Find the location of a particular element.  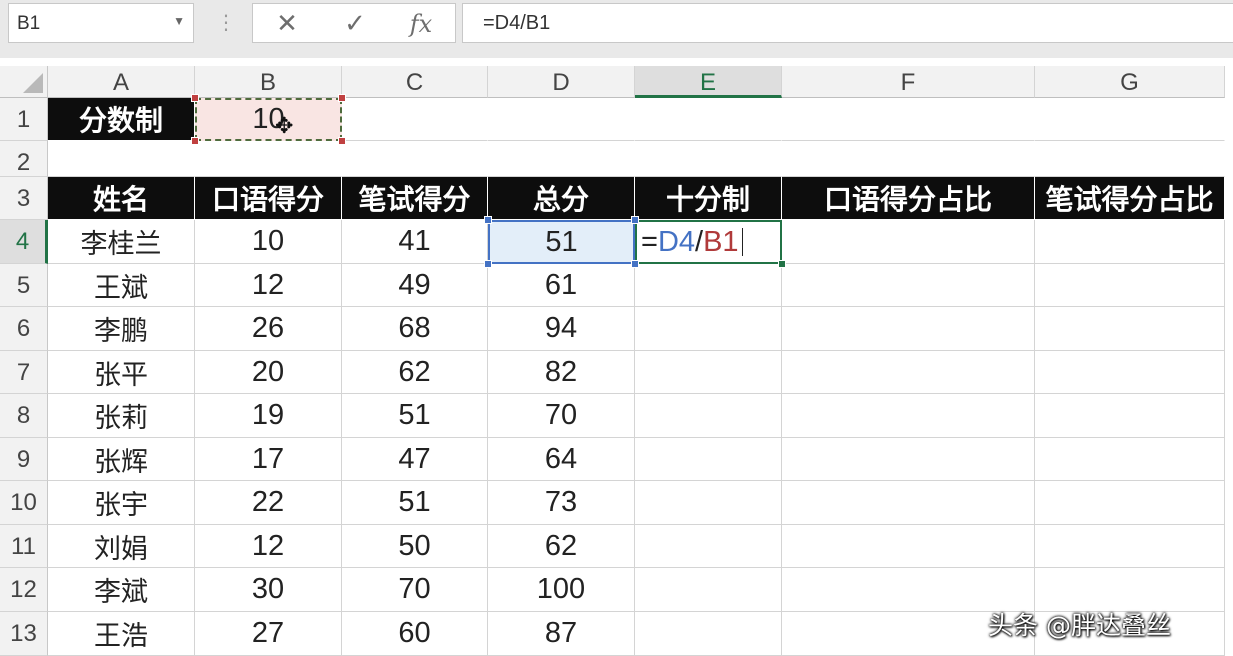

name-cell: 刘娟 is located at coordinates (121, 546).